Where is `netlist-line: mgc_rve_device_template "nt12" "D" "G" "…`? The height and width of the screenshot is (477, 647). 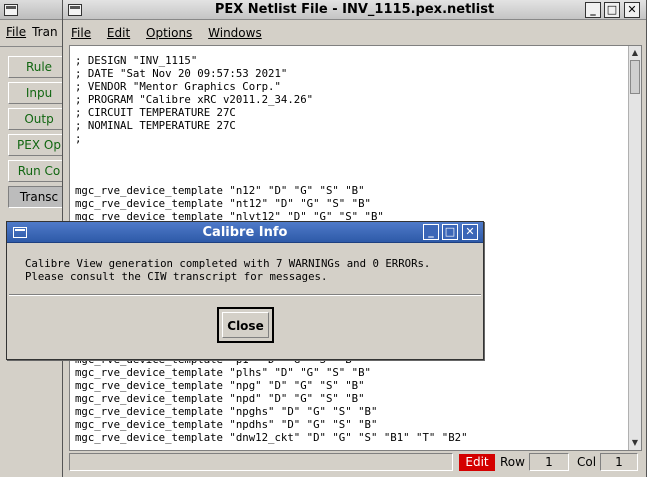 netlist-line: mgc_rve_device_template "nt12" "D" "G" "… is located at coordinates (223, 203).